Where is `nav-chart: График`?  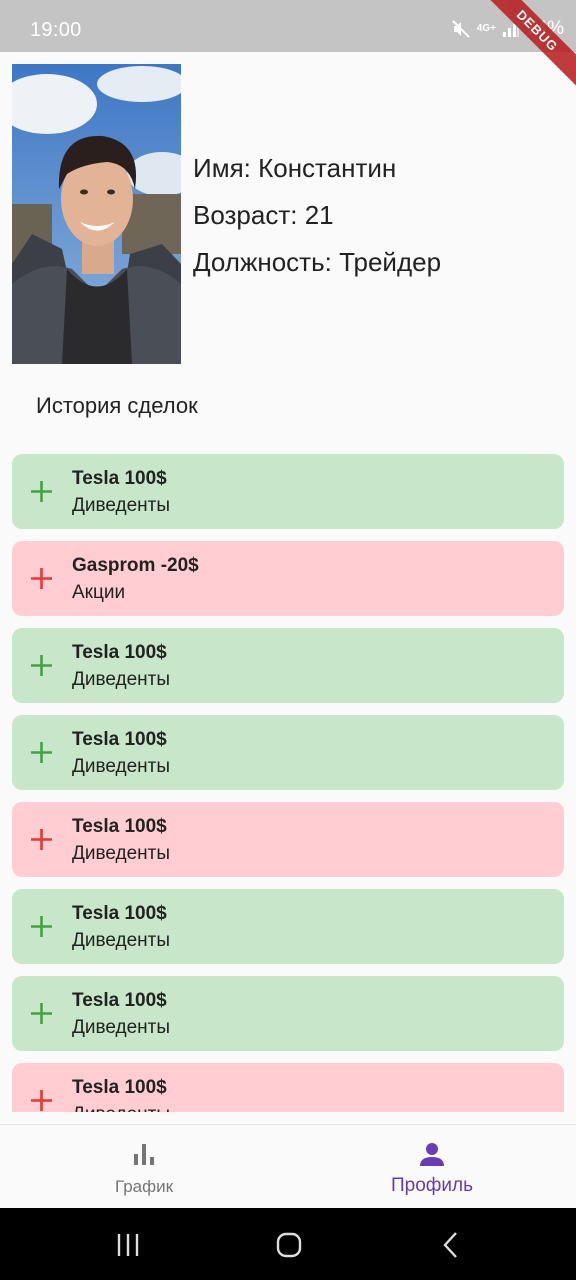 nav-chart: График is located at coordinates (144, 1167).